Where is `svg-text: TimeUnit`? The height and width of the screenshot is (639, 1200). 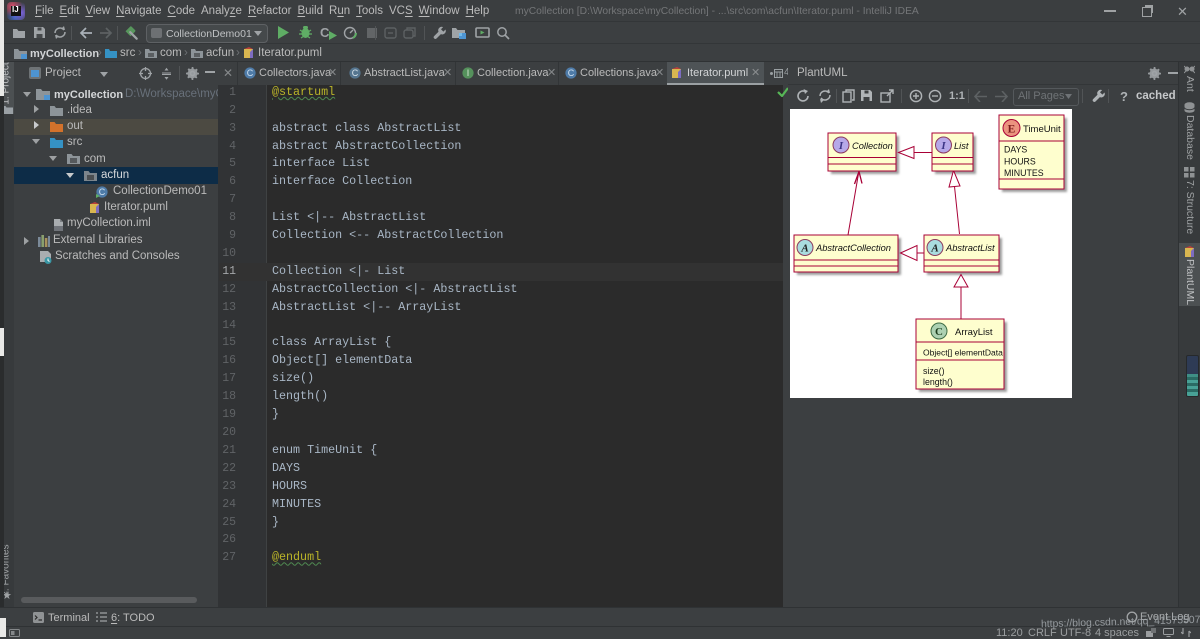
svg-text: TimeUnit is located at coordinates (1042, 129).